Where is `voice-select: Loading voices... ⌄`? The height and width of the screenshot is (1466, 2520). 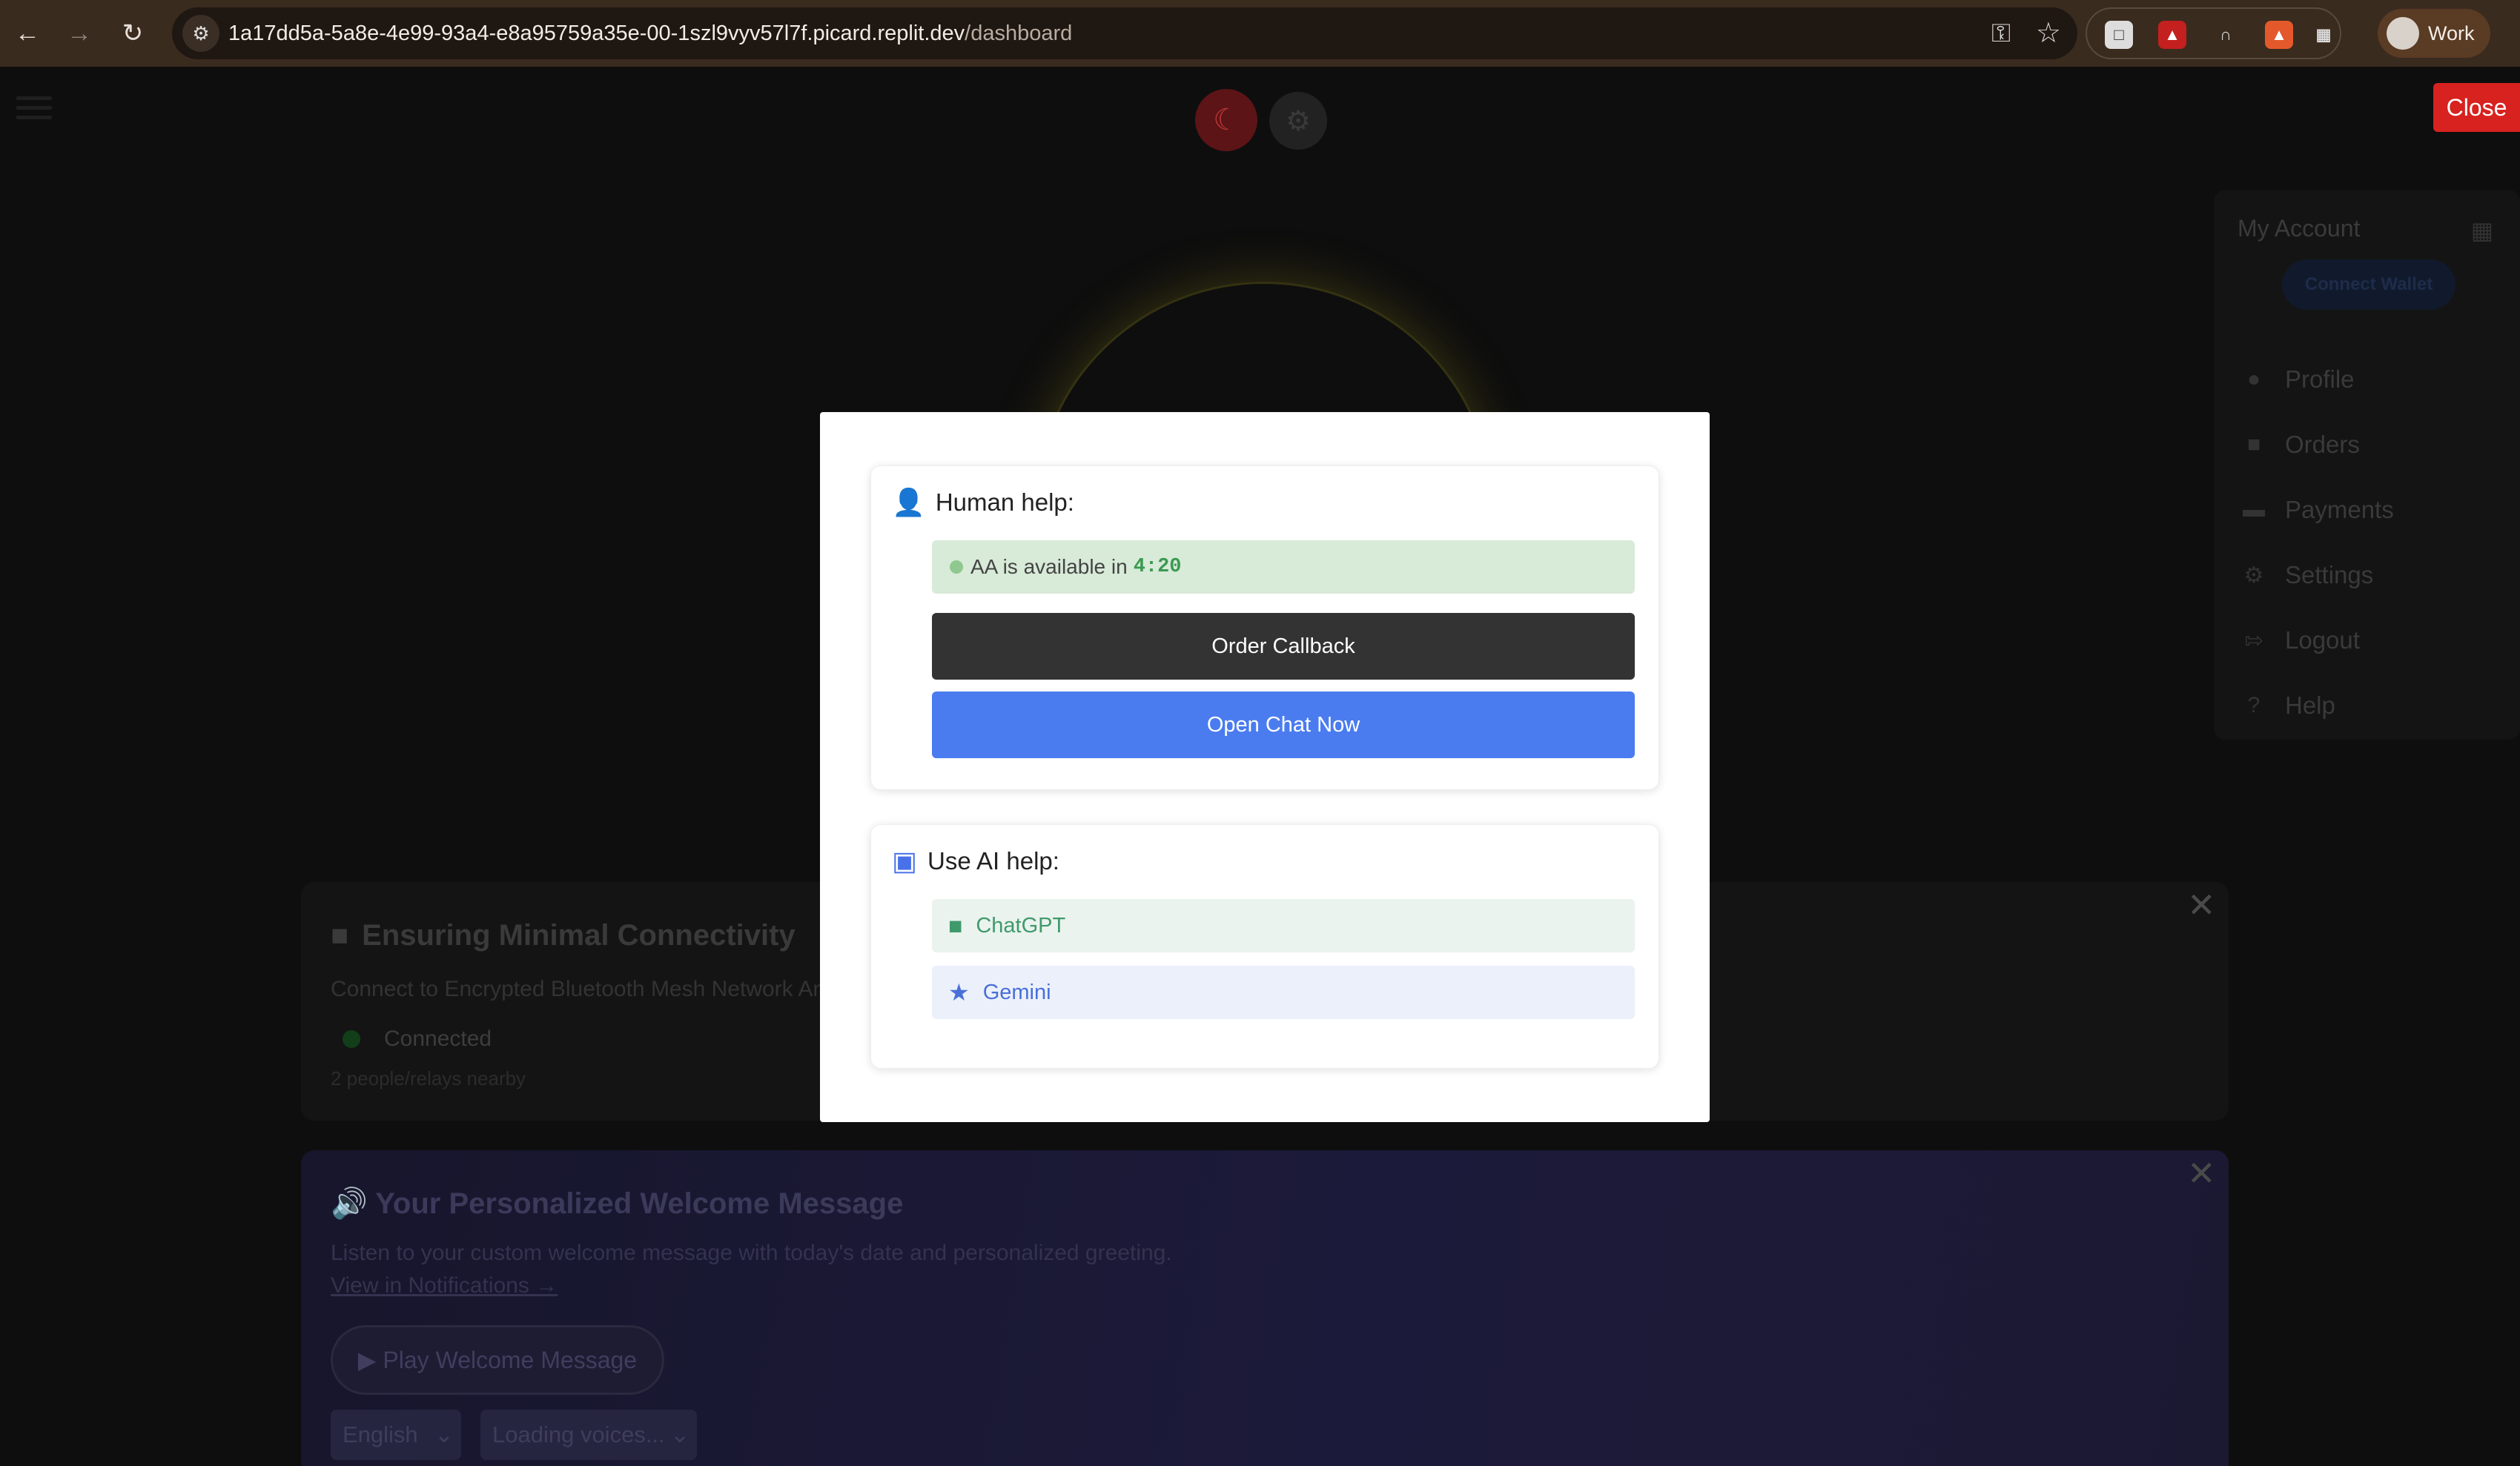
voice-select: Loading voices... ⌄ is located at coordinates (588, 1435).